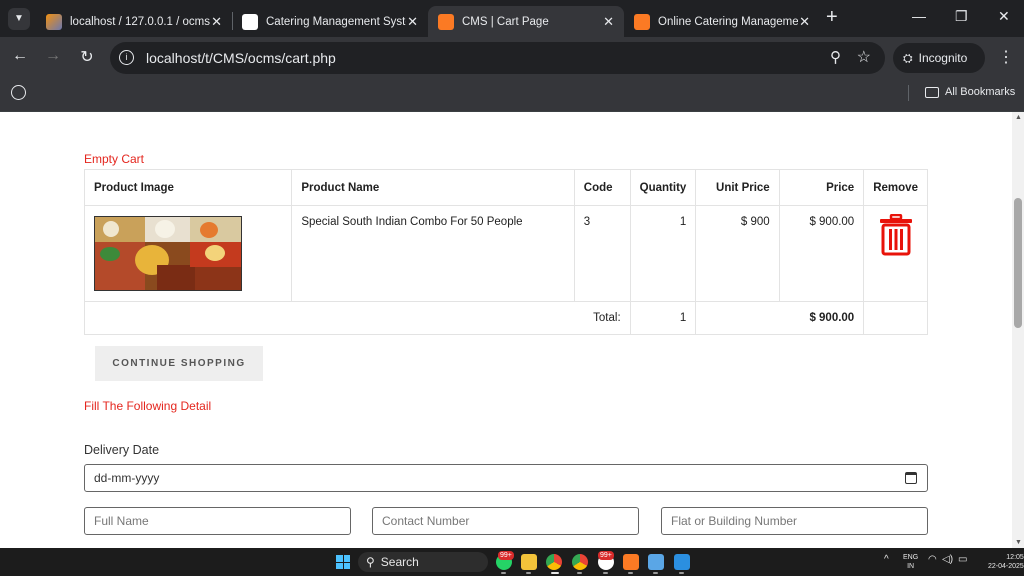  I want to click on calendar-icon, so click(911, 478).